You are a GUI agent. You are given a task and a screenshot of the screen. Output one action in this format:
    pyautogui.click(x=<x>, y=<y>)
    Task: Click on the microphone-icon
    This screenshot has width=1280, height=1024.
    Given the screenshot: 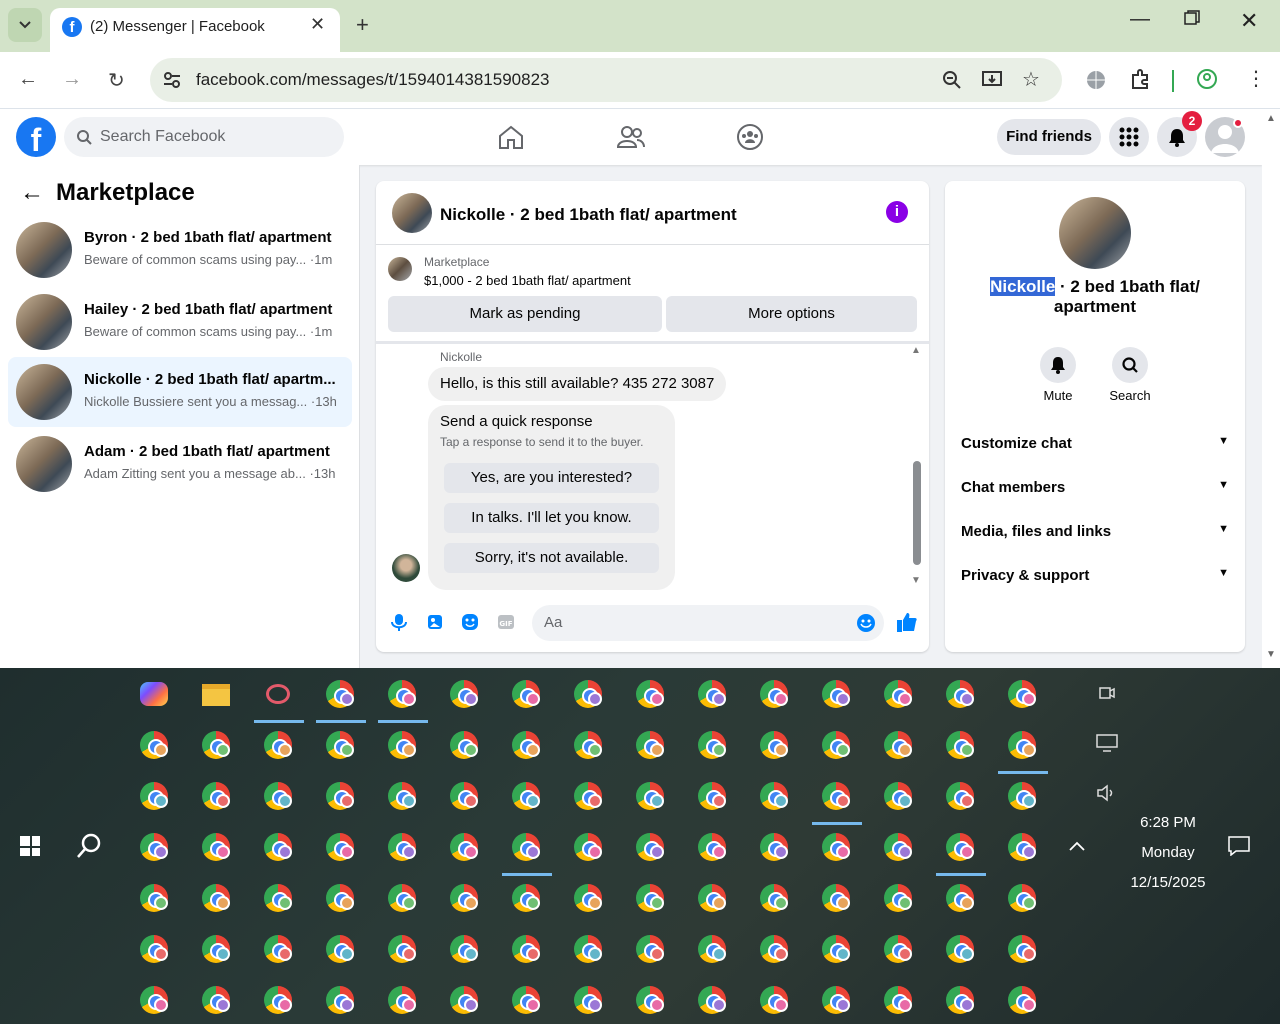 What is the action you would take?
    pyautogui.click(x=399, y=622)
    